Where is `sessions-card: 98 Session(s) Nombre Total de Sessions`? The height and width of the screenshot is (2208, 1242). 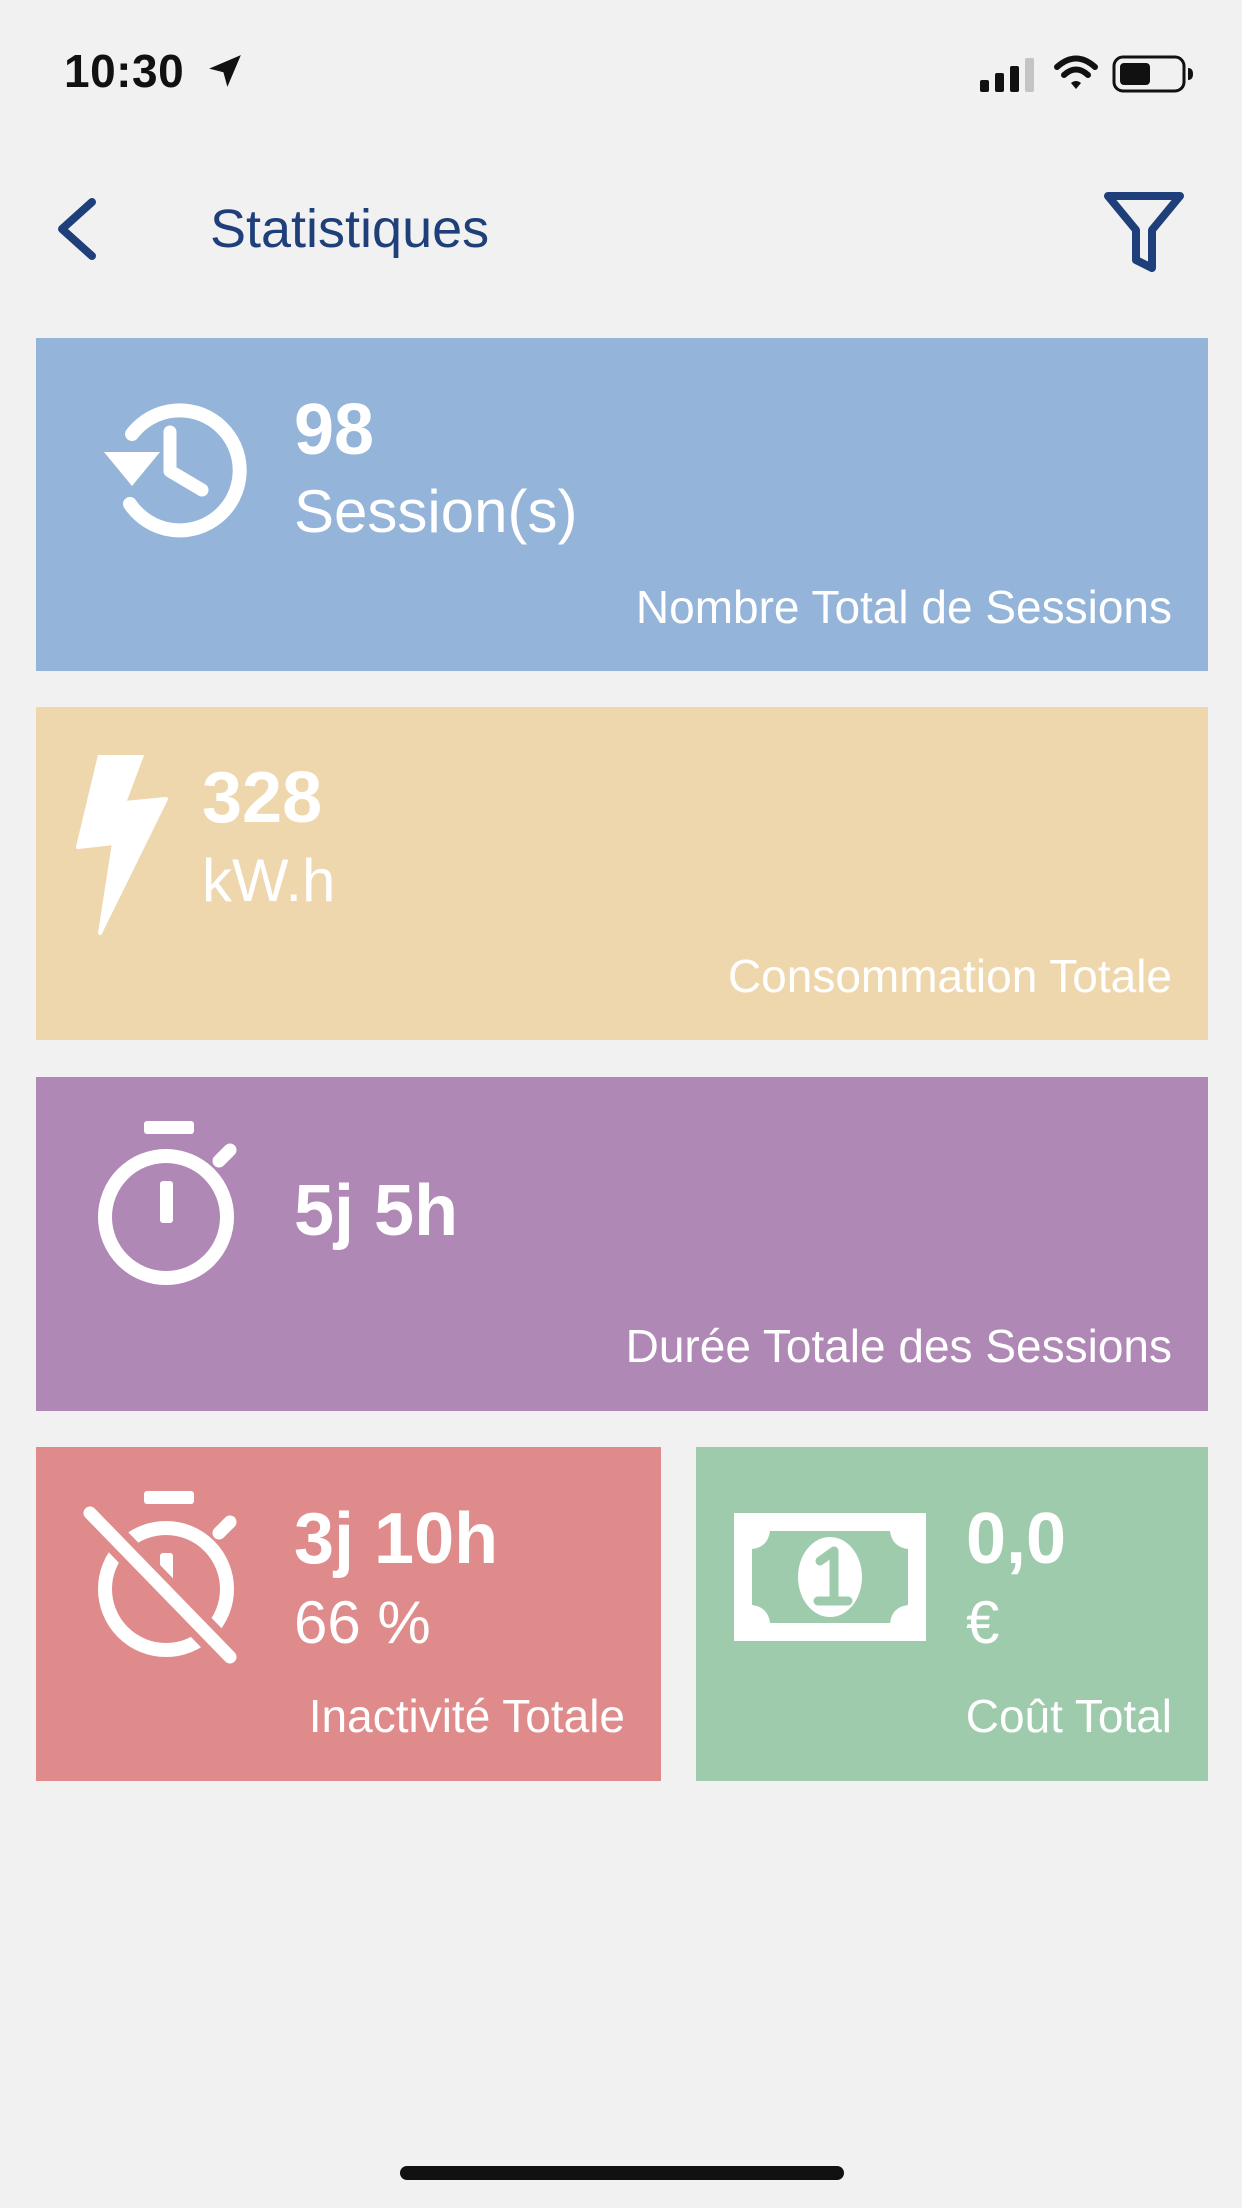
sessions-card: 98 Session(s) Nombre Total de Sessions is located at coordinates (622, 504).